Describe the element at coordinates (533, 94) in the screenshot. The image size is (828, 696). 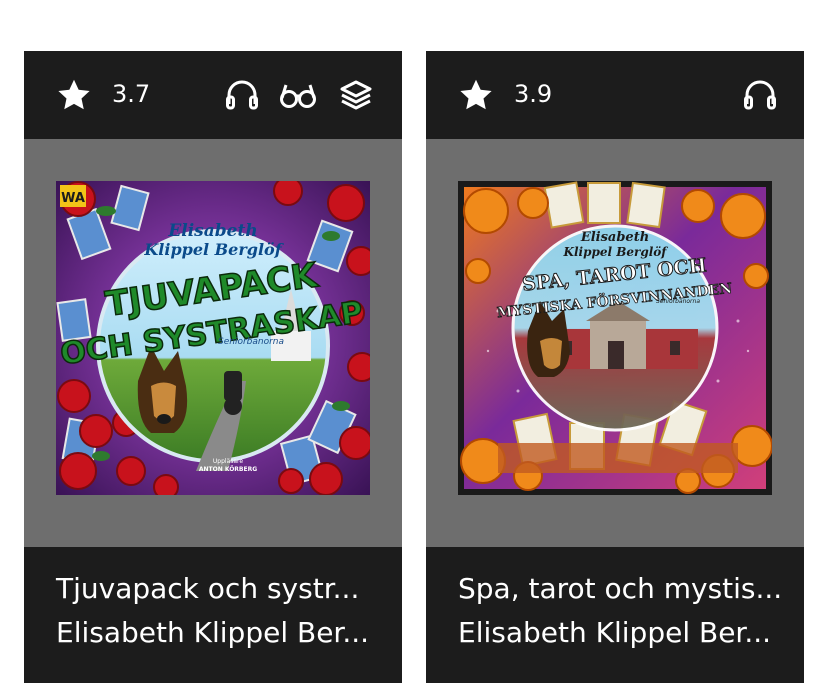
I see `rating-value: 3.9` at that location.